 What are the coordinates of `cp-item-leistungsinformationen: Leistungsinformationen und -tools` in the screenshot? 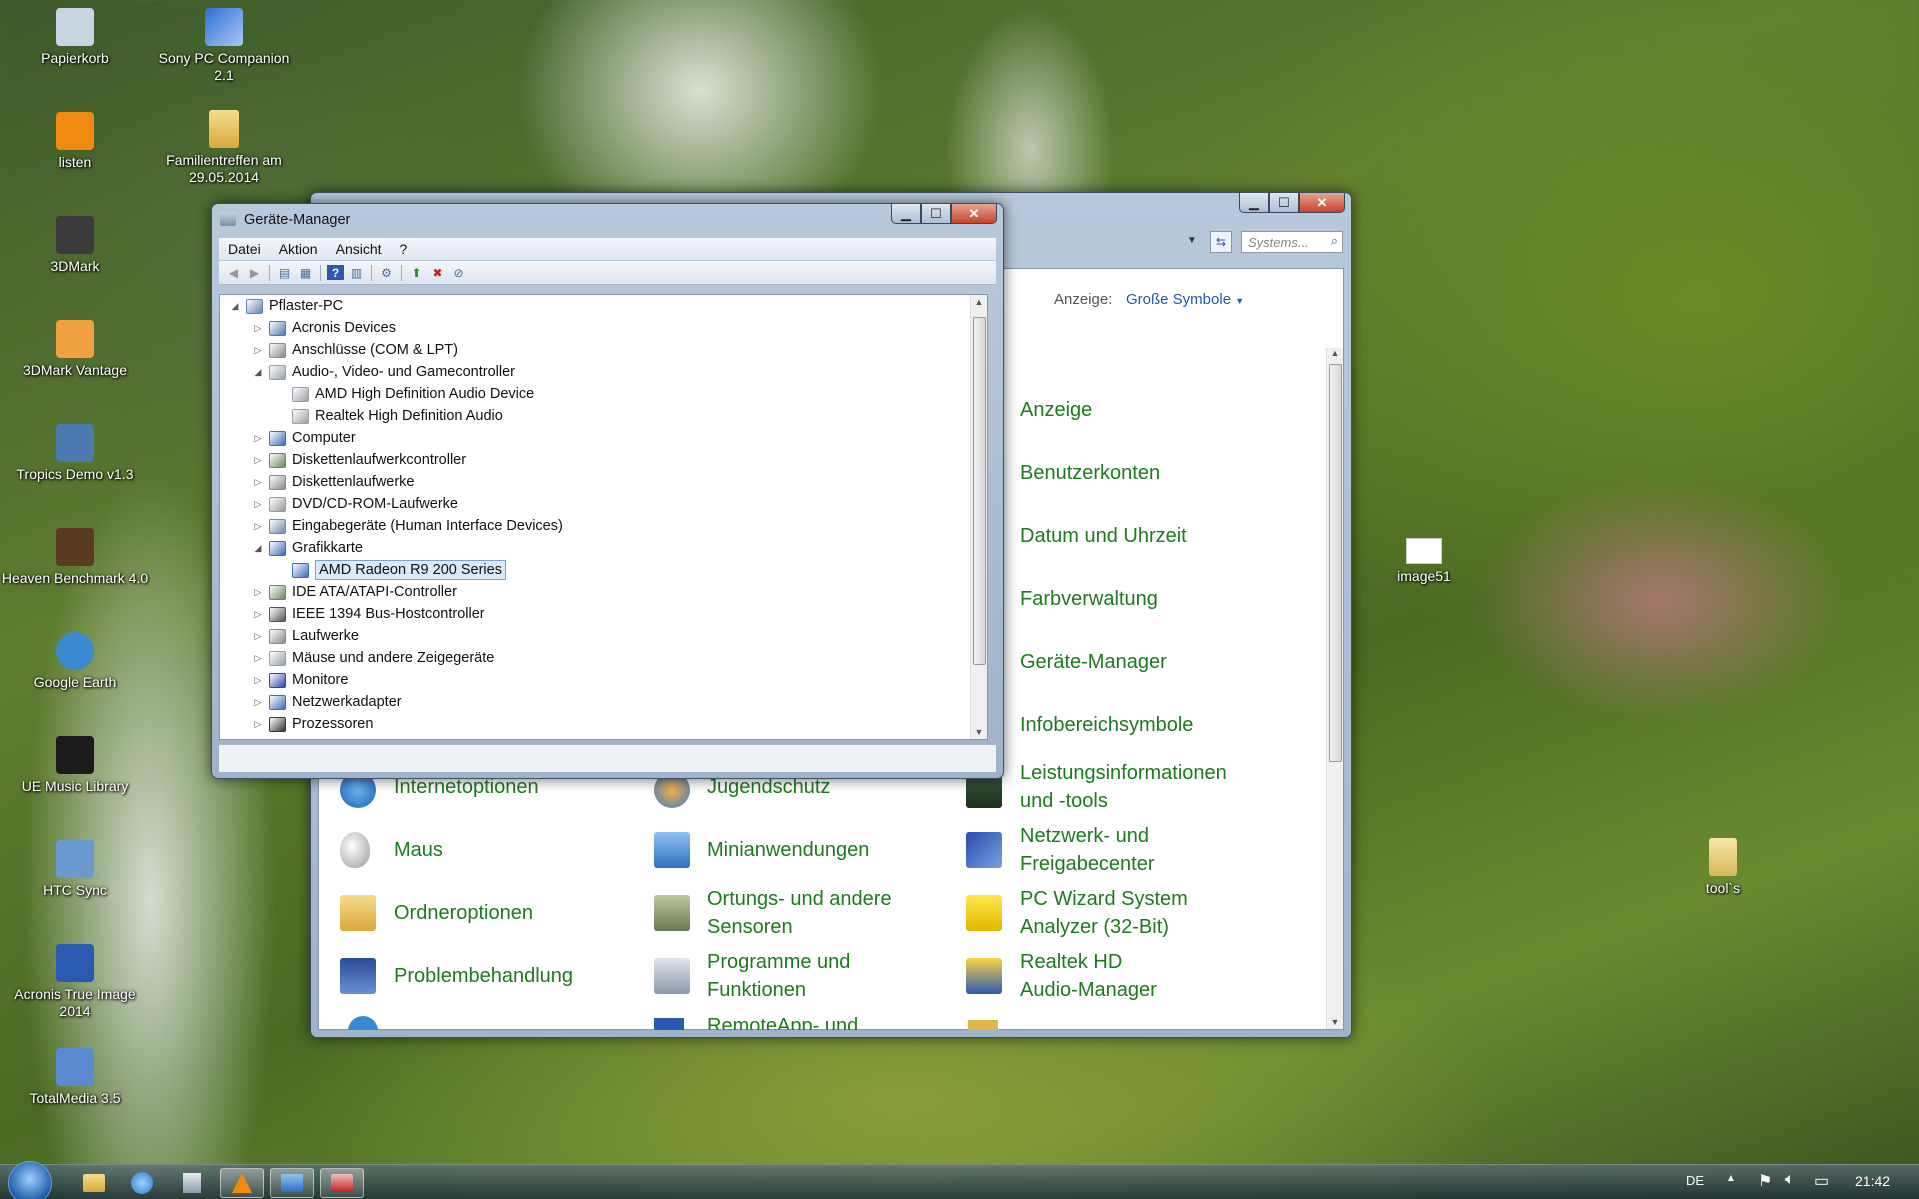 It's located at (1123, 787).